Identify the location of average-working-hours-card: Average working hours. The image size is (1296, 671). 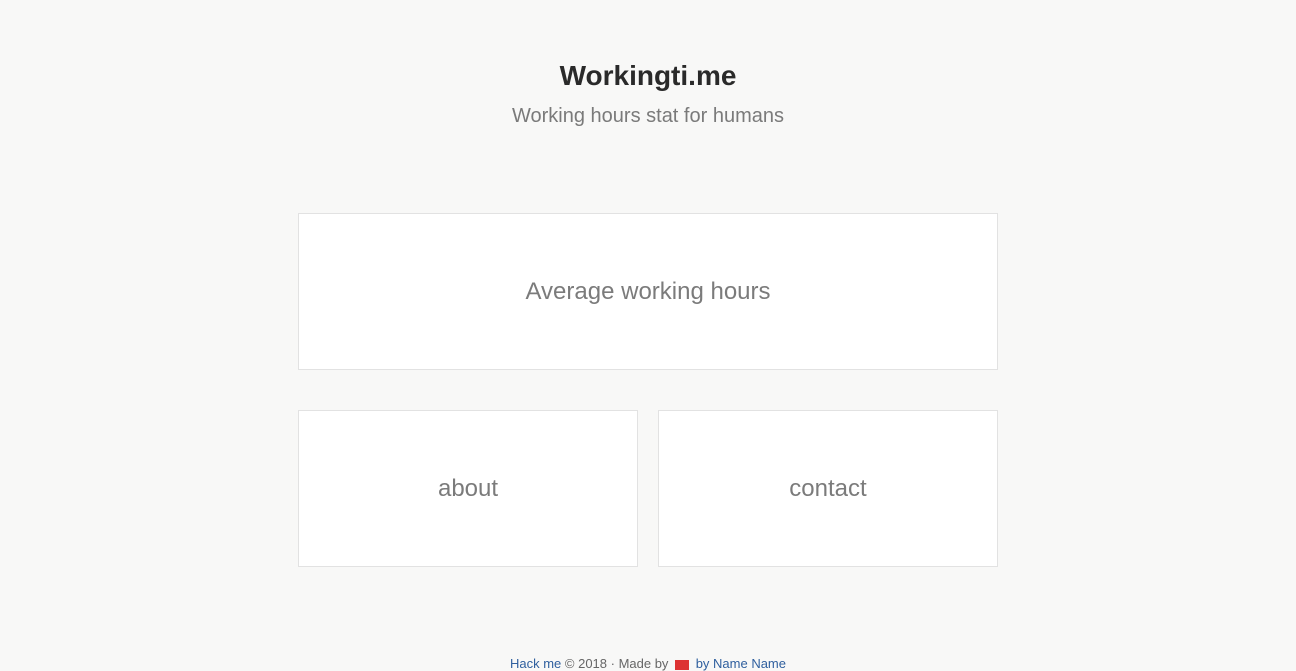
(648, 291).